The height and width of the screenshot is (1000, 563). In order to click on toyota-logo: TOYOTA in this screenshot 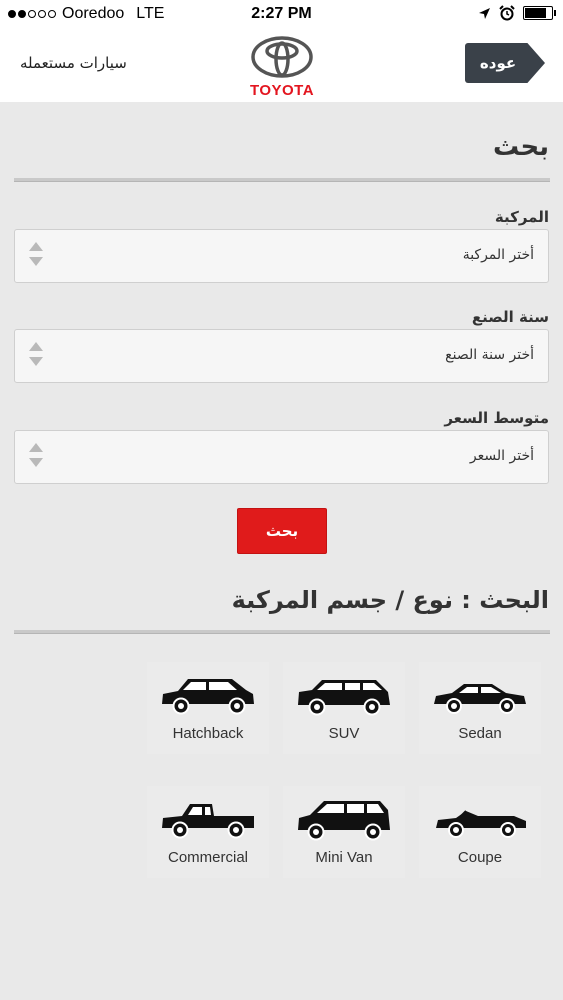, I will do `click(282, 67)`.